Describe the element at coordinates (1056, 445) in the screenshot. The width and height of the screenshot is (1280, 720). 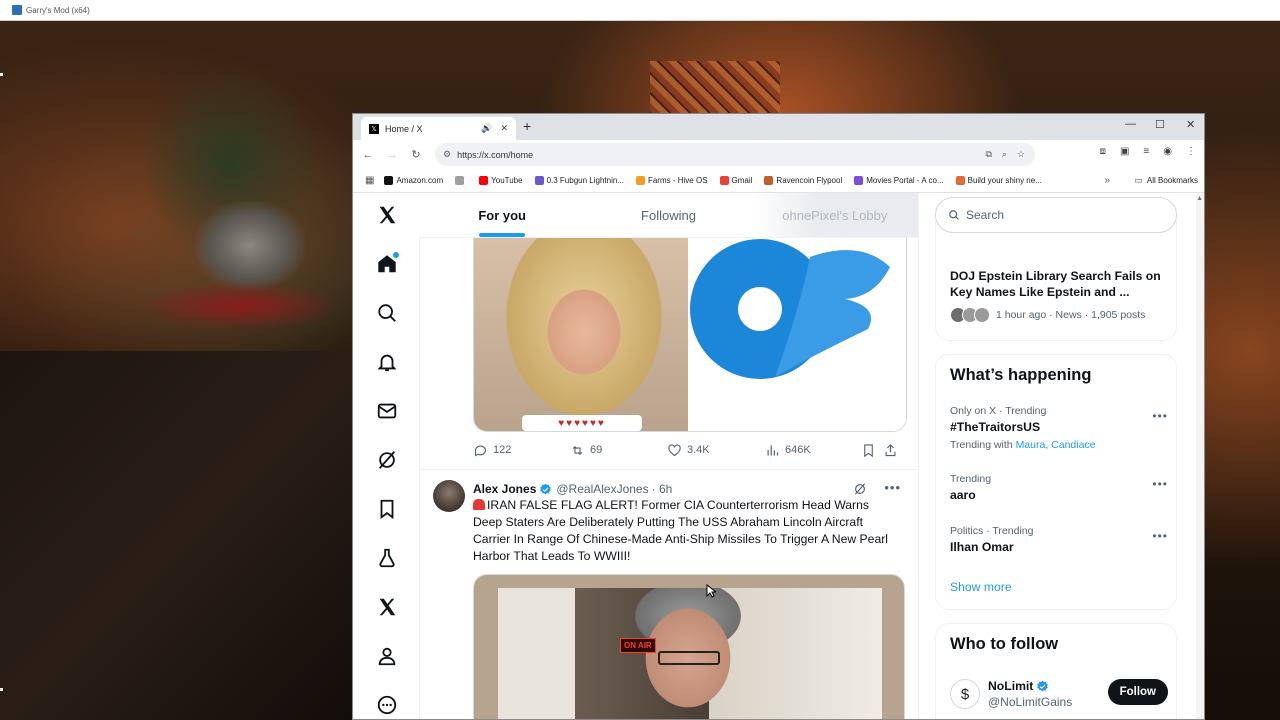
I see `trending-with-links: Maura, Candiace` at that location.